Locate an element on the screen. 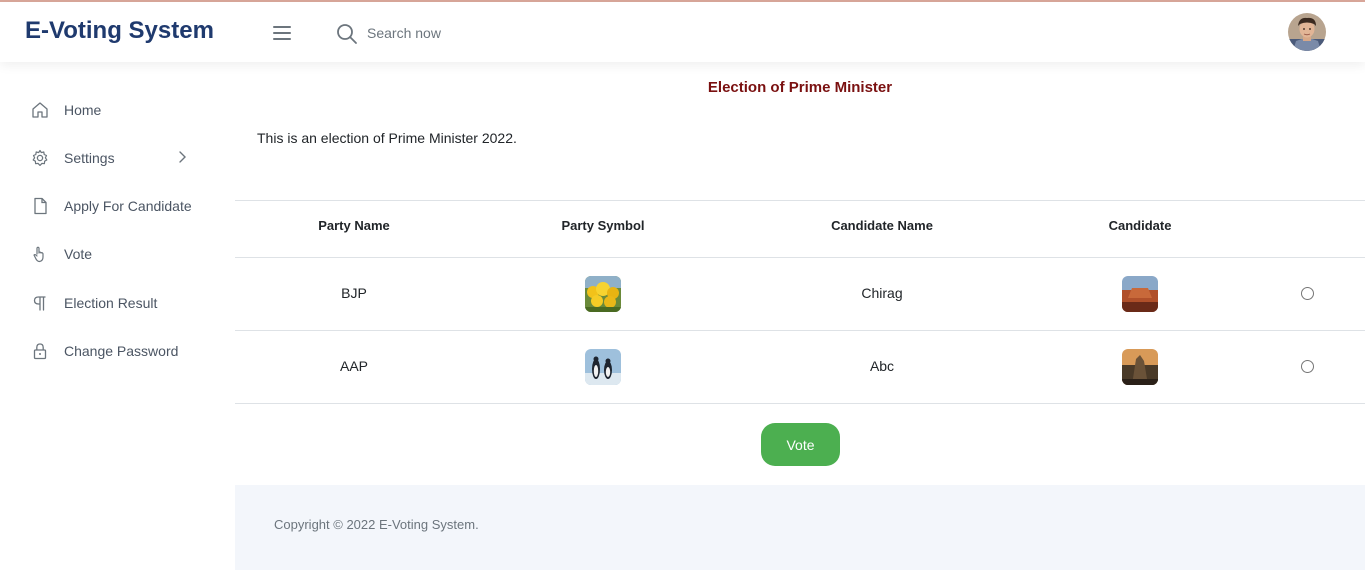 The image size is (1365, 570). menu-toggle-icon is located at coordinates (282, 33).